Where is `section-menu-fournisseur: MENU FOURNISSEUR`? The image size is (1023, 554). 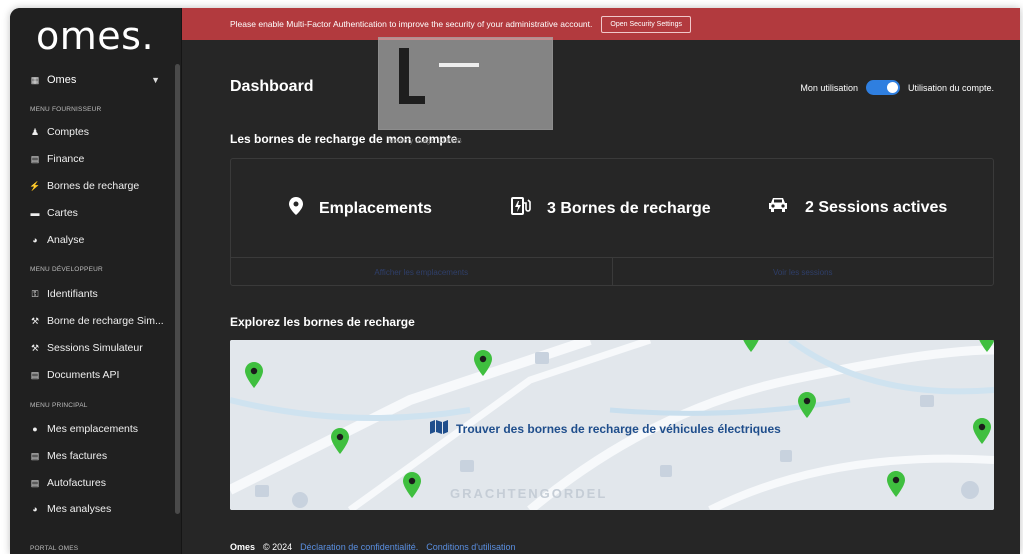
section-menu-fournisseur: MENU FOURNISSEUR is located at coordinates (66, 109).